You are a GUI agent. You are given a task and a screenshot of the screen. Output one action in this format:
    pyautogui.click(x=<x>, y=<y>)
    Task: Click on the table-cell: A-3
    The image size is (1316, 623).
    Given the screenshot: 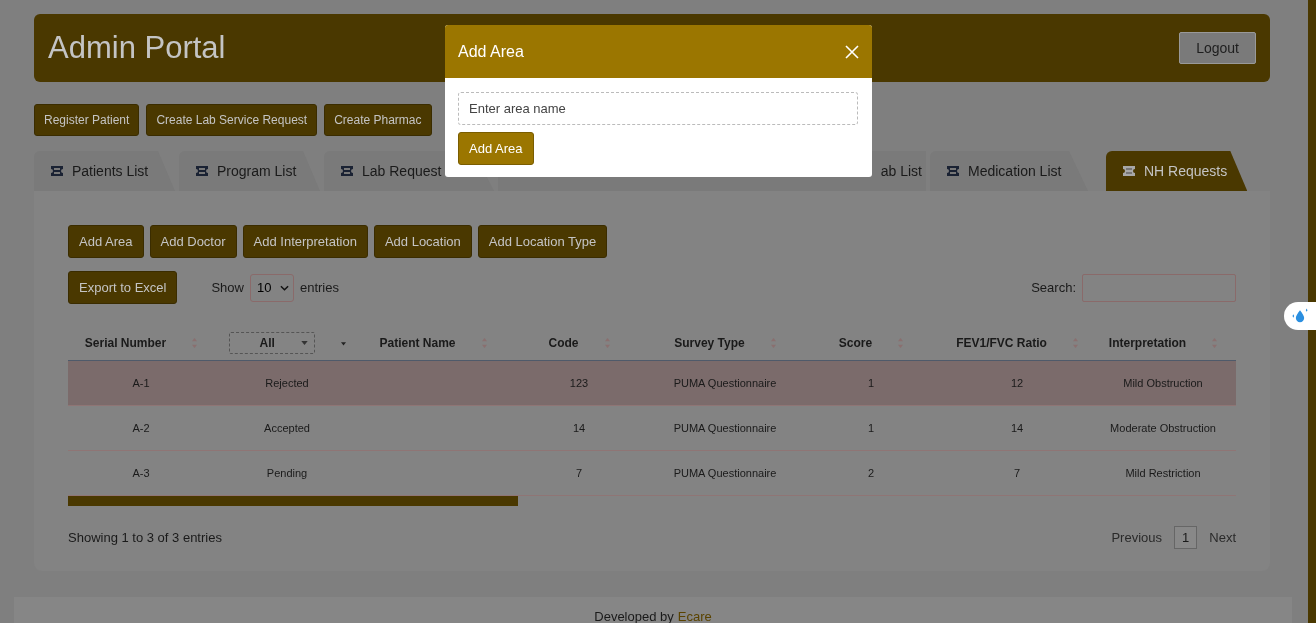 What is the action you would take?
    pyautogui.click(x=141, y=473)
    